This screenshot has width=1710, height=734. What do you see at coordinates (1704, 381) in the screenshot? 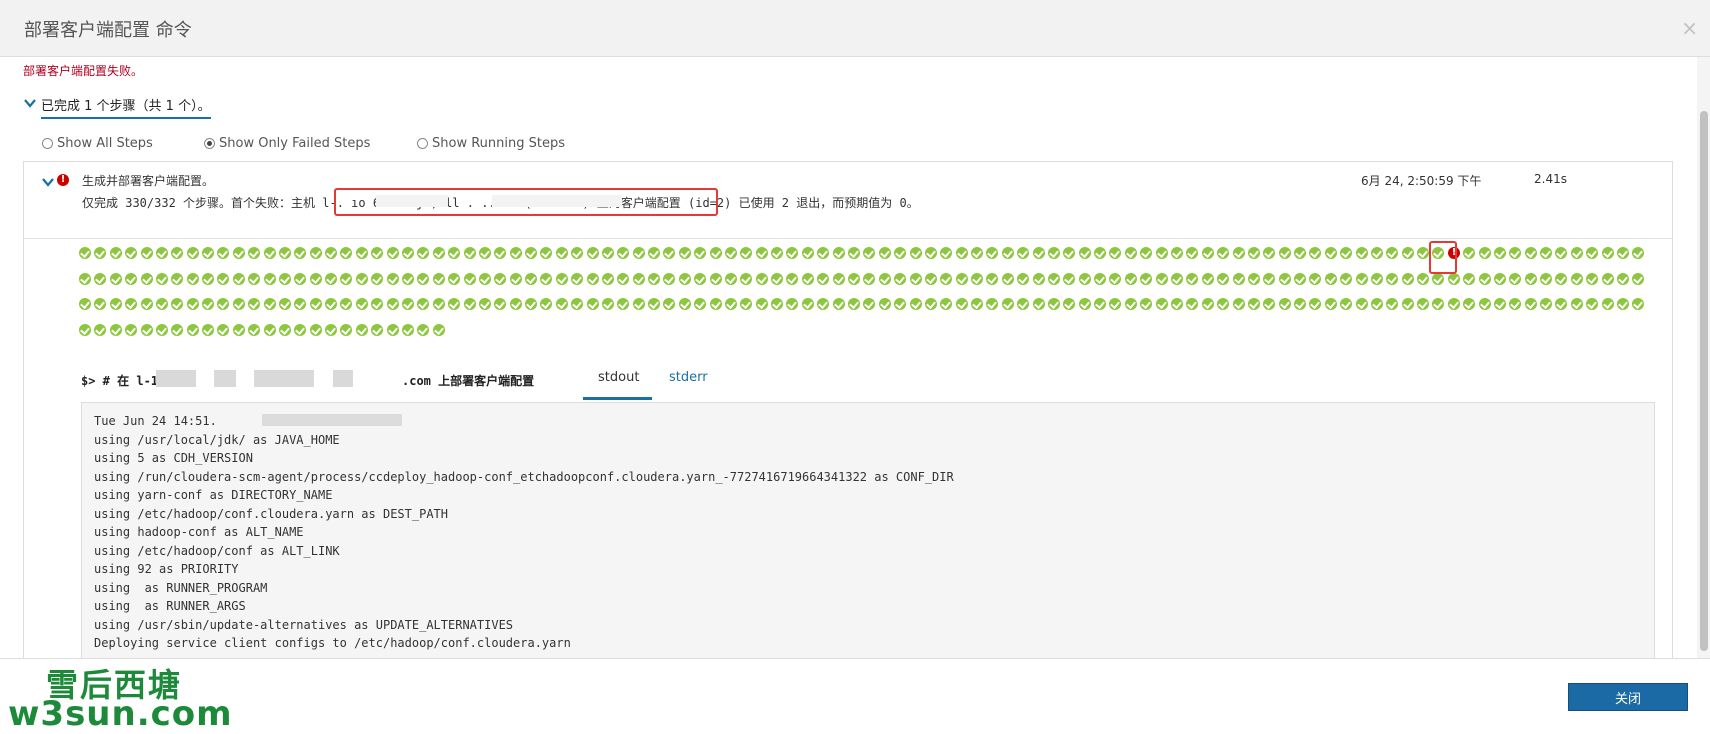
I see `scrollbar-thumb` at bounding box center [1704, 381].